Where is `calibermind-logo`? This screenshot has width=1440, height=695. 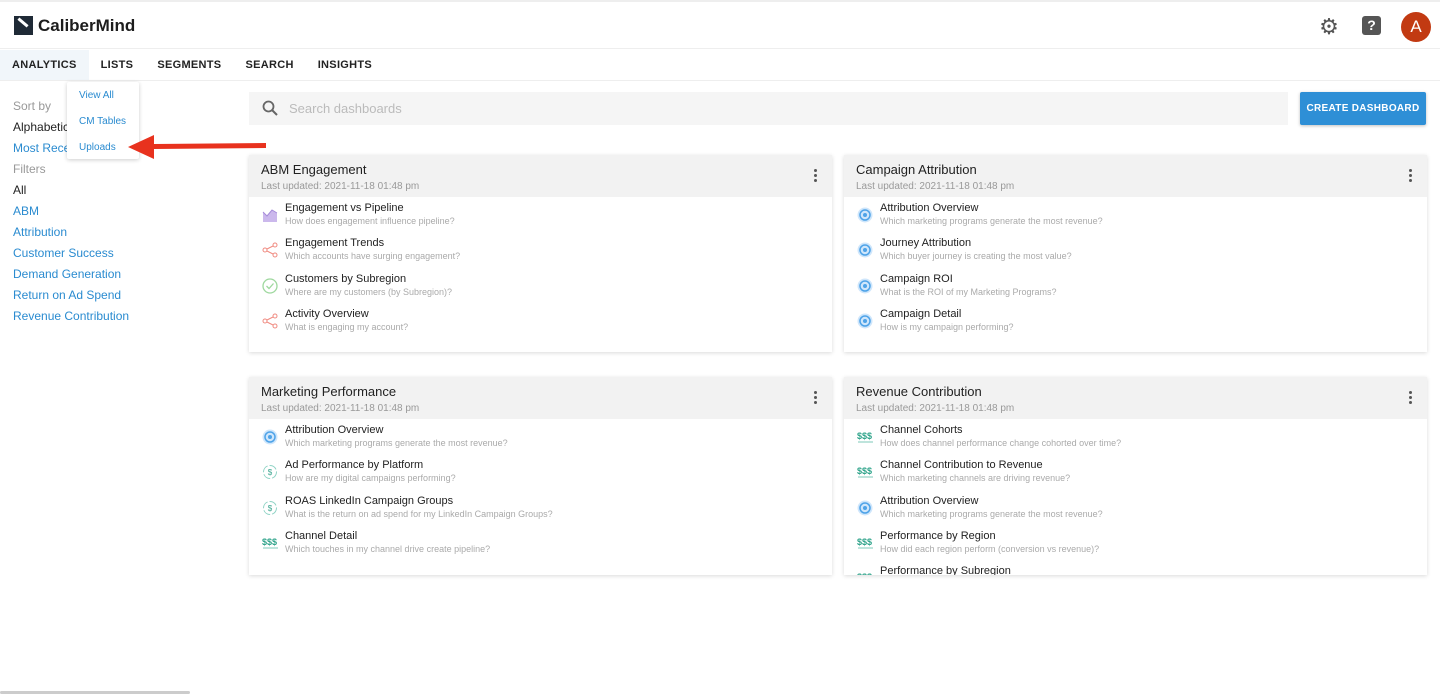 calibermind-logo is located at coordinates (23, 25).